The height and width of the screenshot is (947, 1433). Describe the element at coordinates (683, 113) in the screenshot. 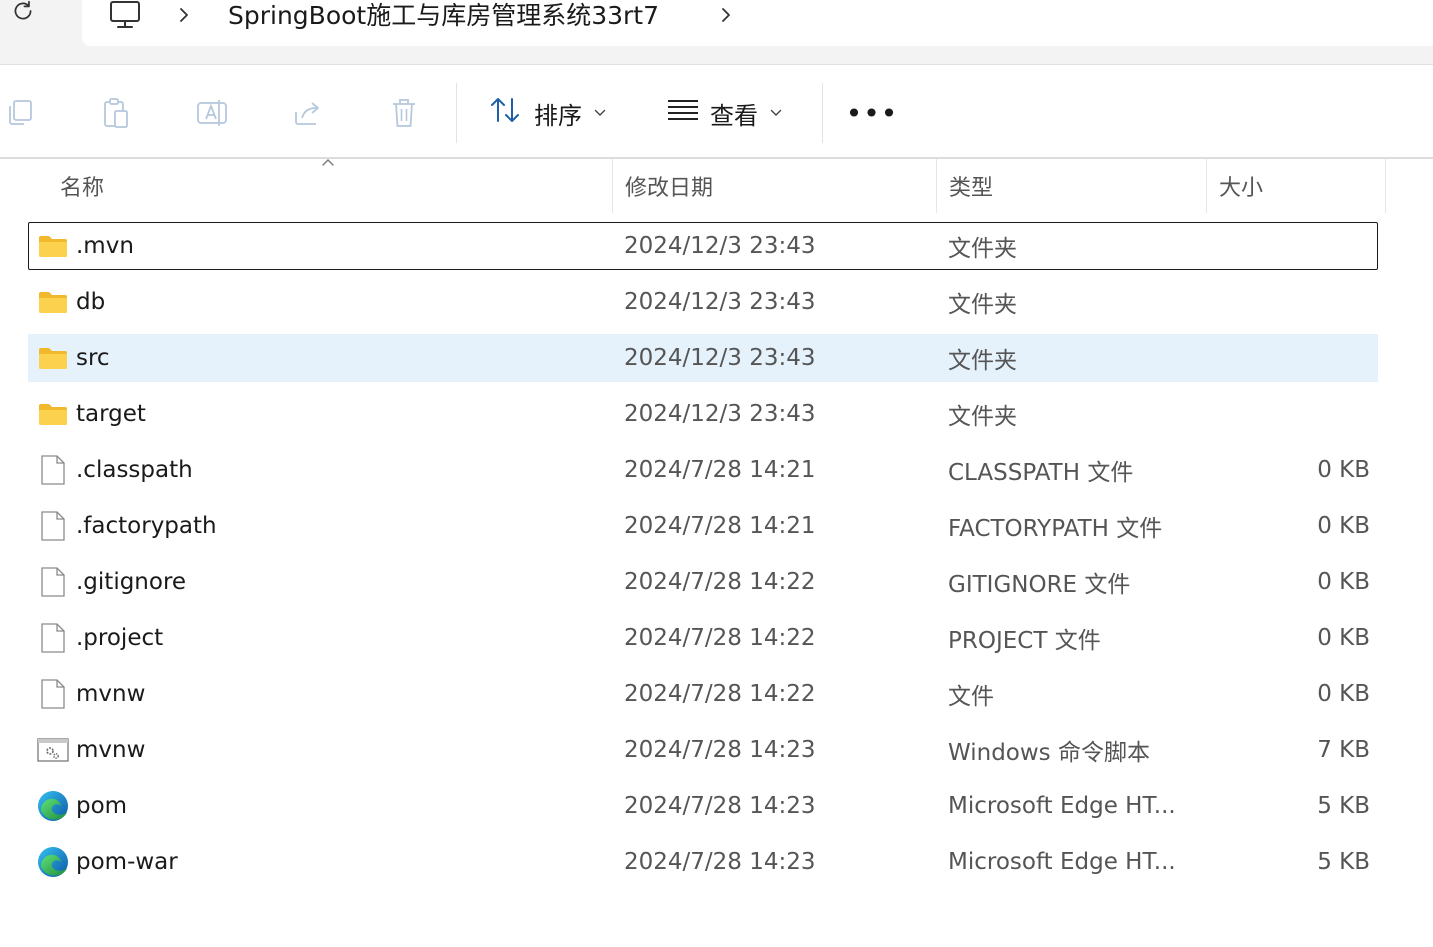

I see `view-list-icon` at that location.